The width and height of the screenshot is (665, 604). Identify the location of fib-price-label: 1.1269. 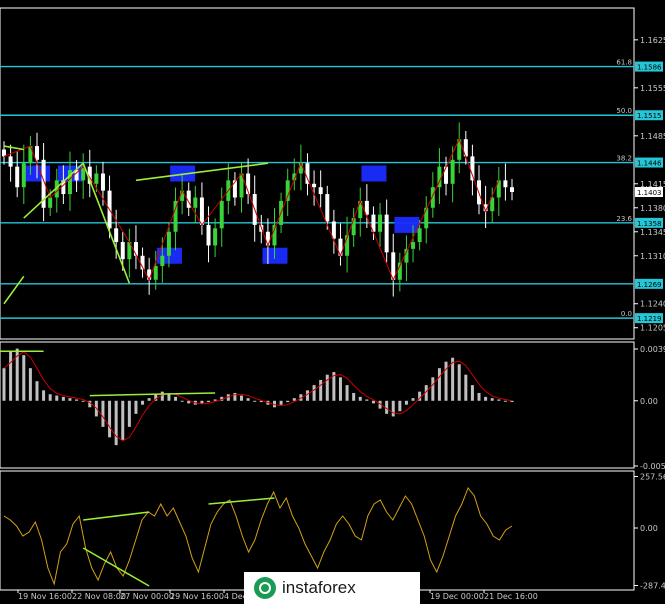
(649, 285).